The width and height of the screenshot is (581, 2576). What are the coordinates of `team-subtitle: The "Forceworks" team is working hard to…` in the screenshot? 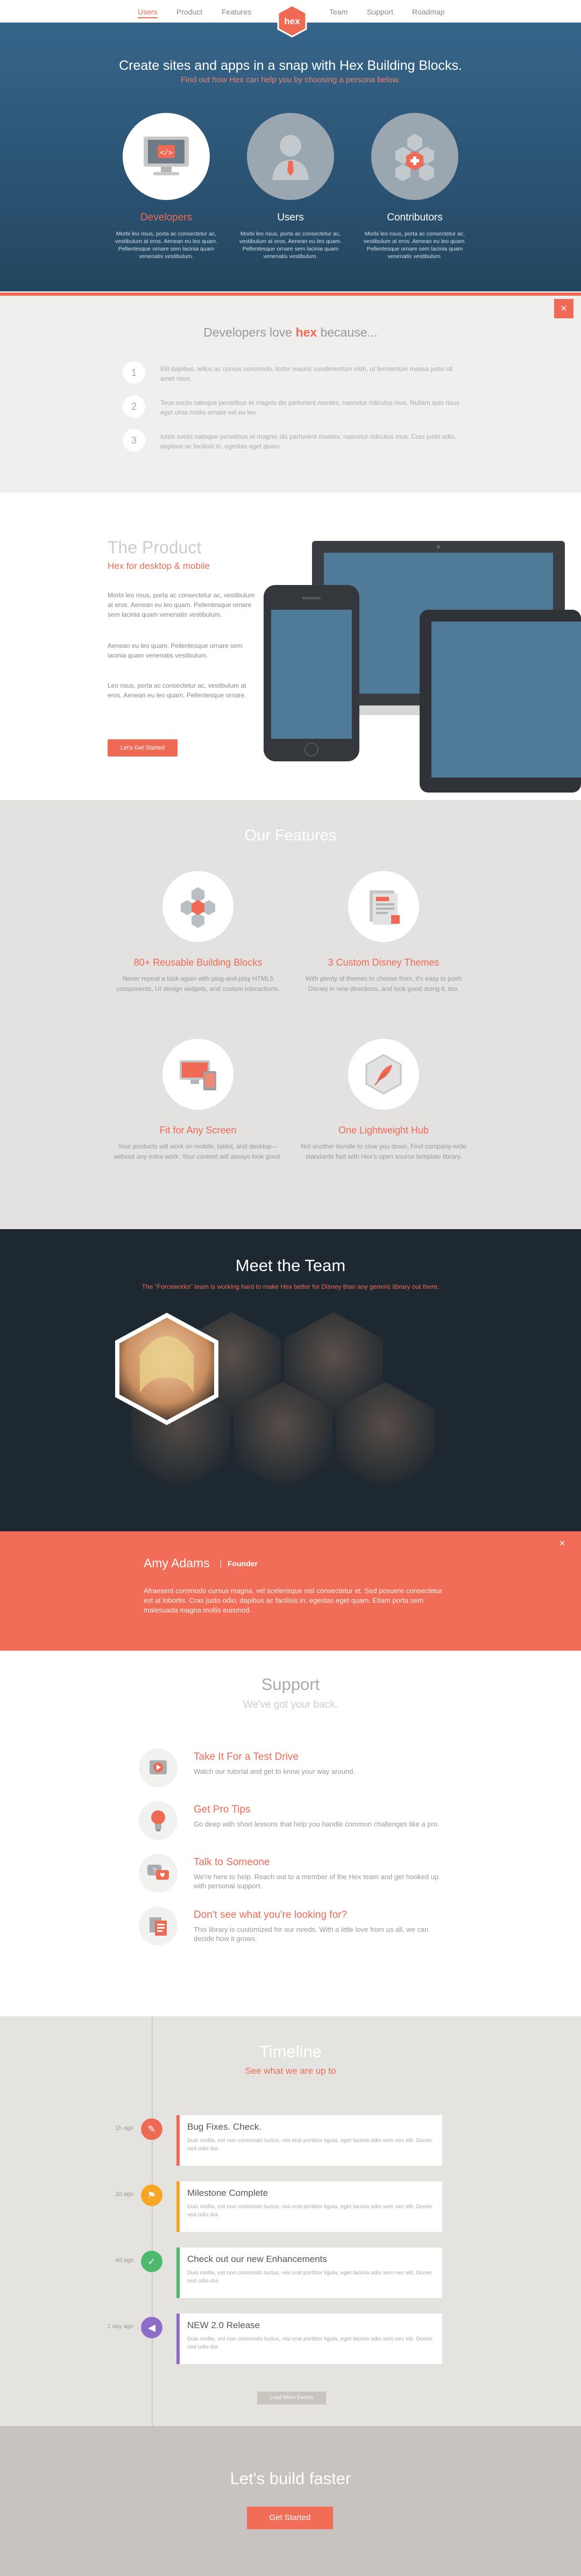 It's located at (290, 1286).